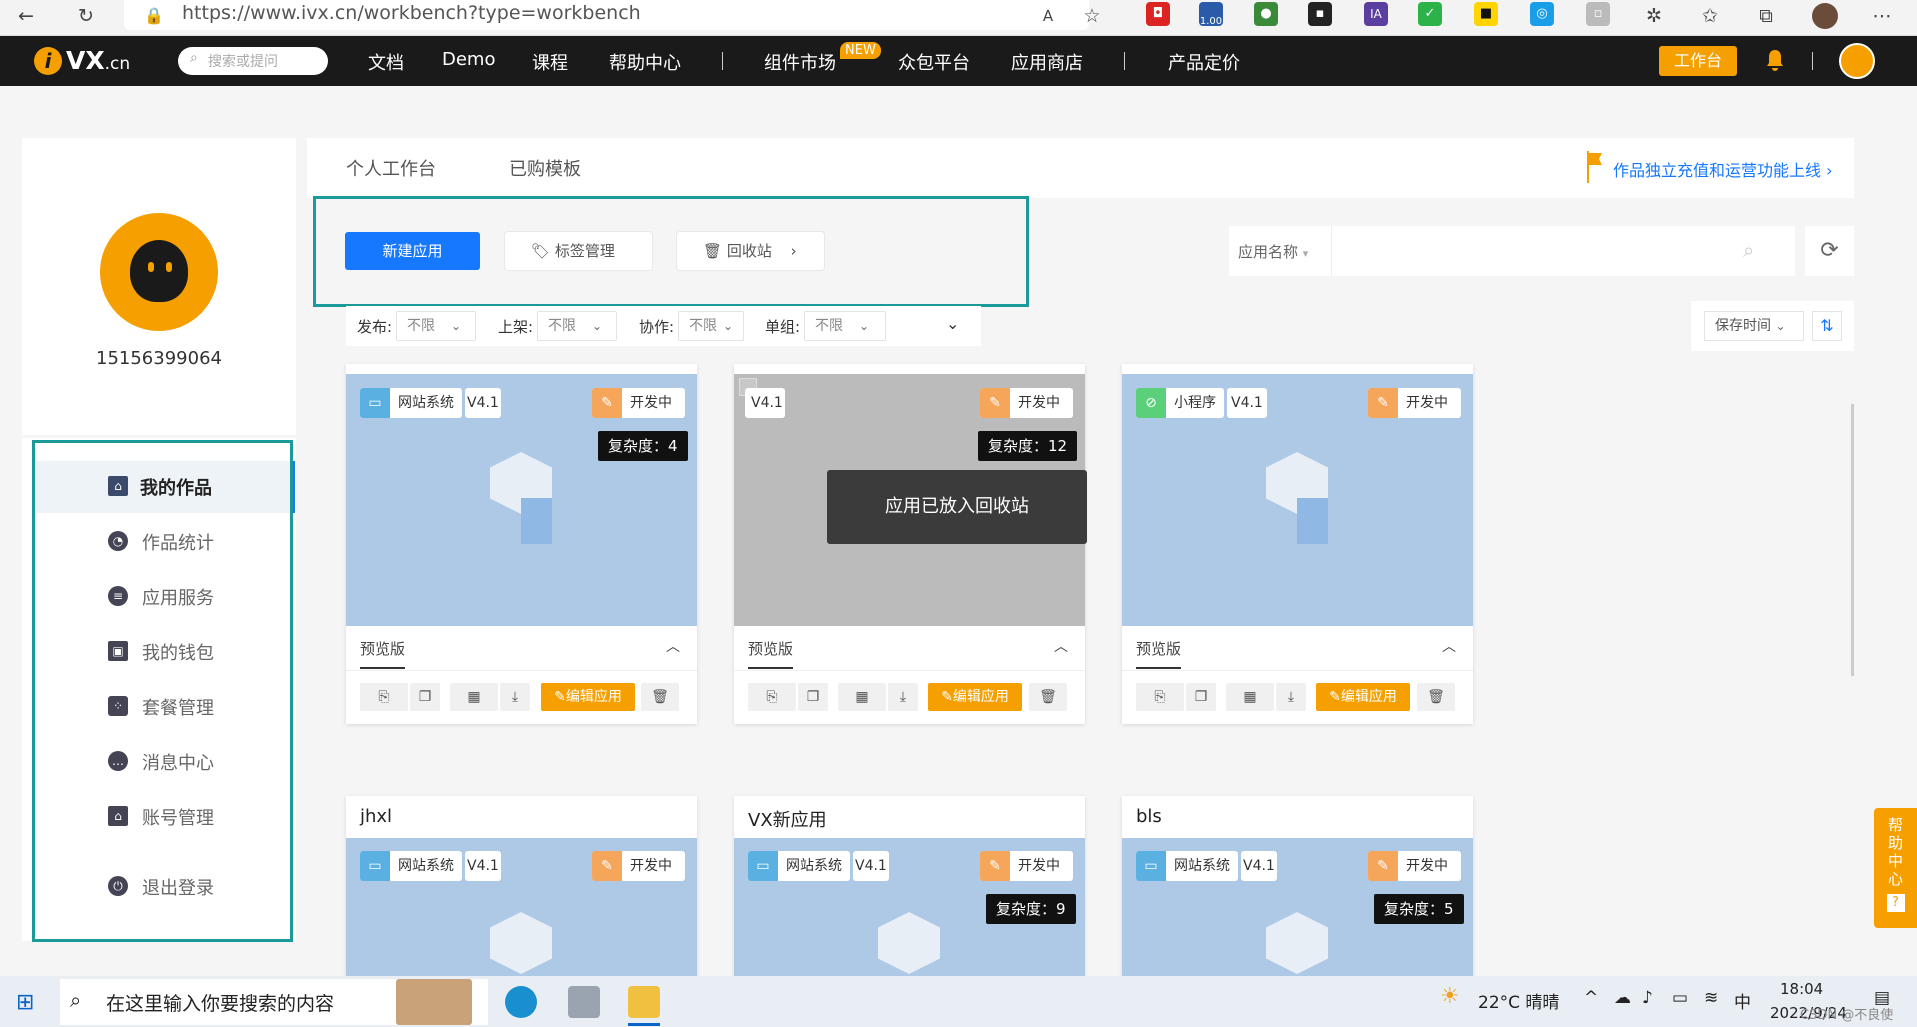 The image size is (1917, 1027). What do you see at coordinates (48, 61) in the screenshot?
I see `logo-icon: i` at bounding box center [48, 61].